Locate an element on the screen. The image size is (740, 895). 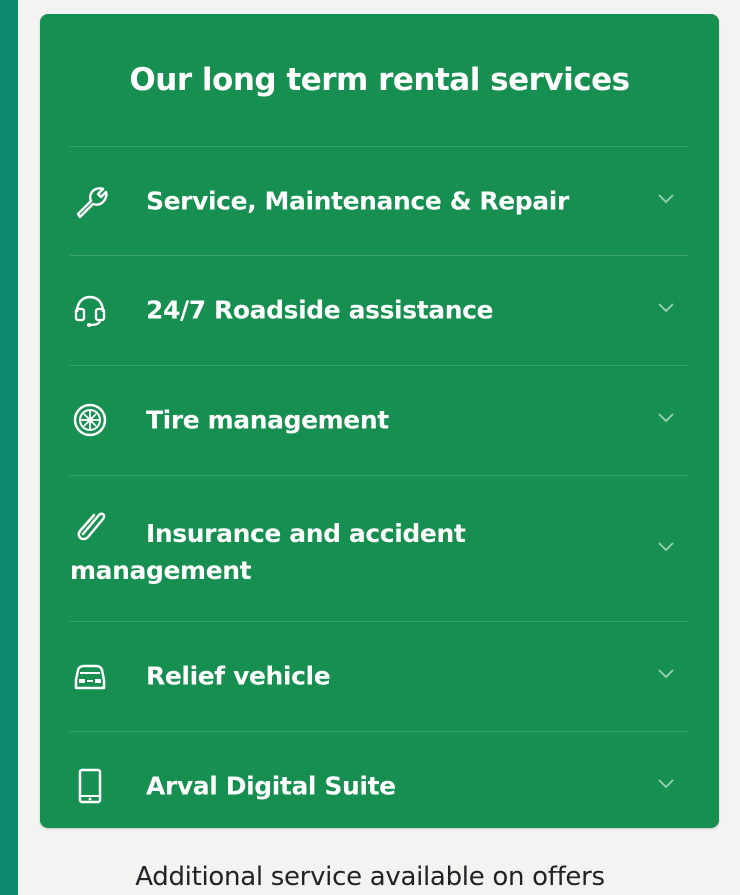
service-item-roadside: 24/7 Roadside assistance is located at coordinates (379, 310).